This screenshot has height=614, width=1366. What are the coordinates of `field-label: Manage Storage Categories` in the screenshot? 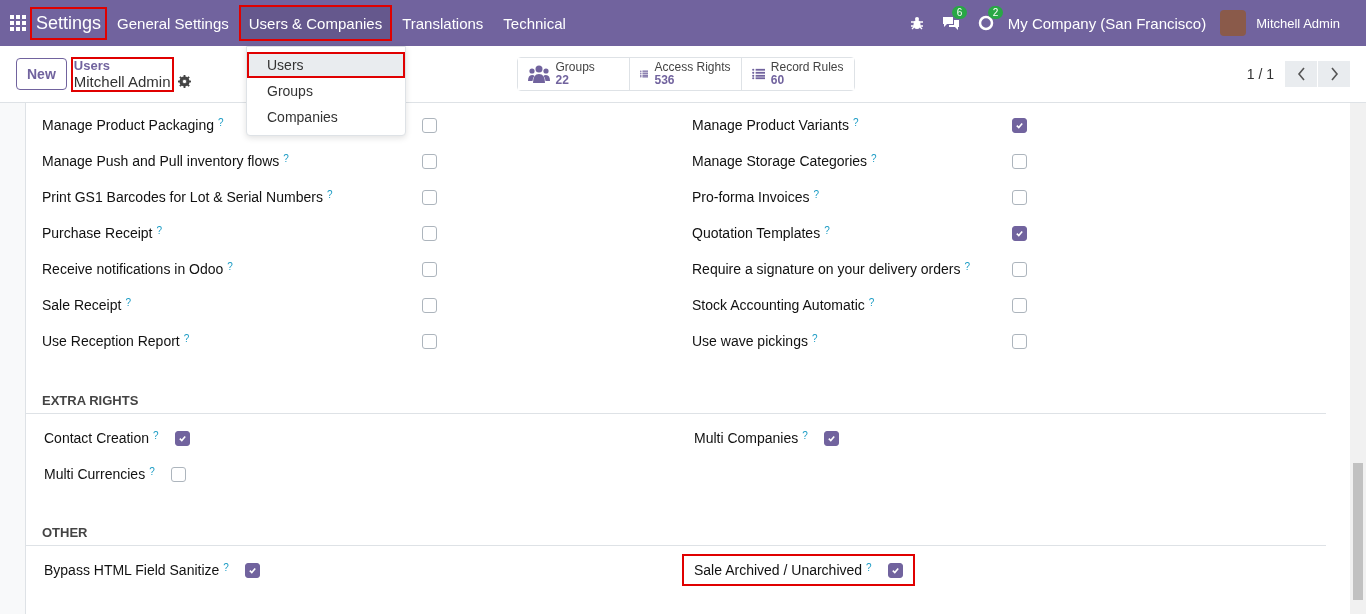 It's located at (780, 161).